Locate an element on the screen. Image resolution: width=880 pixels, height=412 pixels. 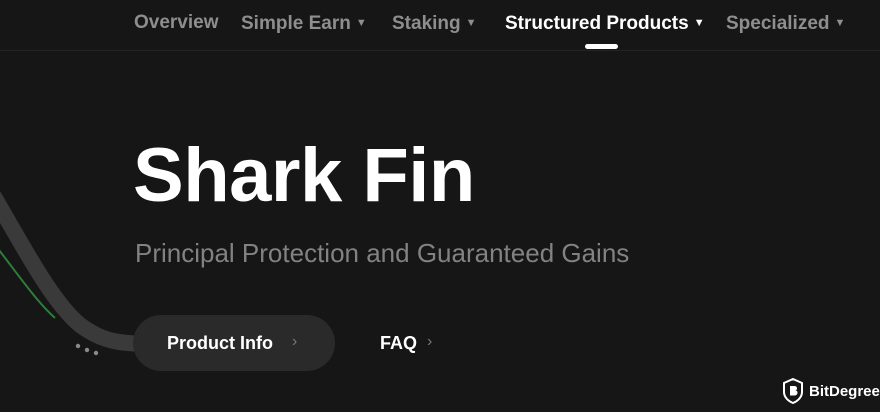
faq-label: FAQ is located at coordinates (399, 343).